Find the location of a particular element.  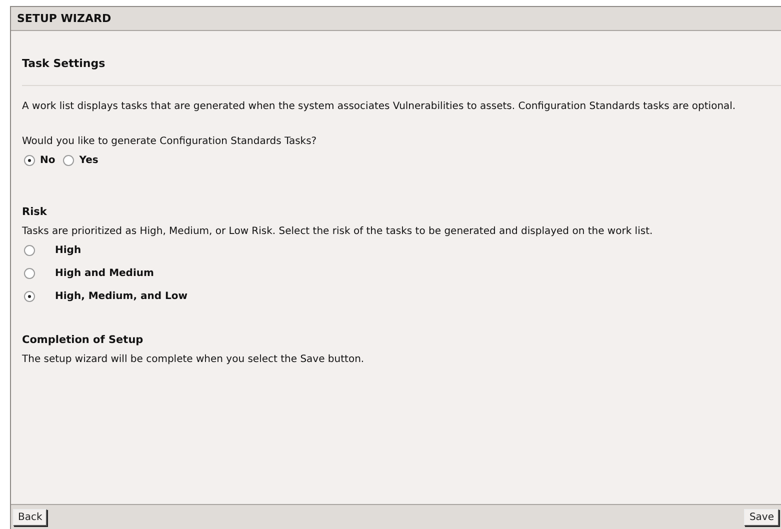

completion-text: The setup wizard will be complete when you select the Save button. is located at coordinates (194, 359).